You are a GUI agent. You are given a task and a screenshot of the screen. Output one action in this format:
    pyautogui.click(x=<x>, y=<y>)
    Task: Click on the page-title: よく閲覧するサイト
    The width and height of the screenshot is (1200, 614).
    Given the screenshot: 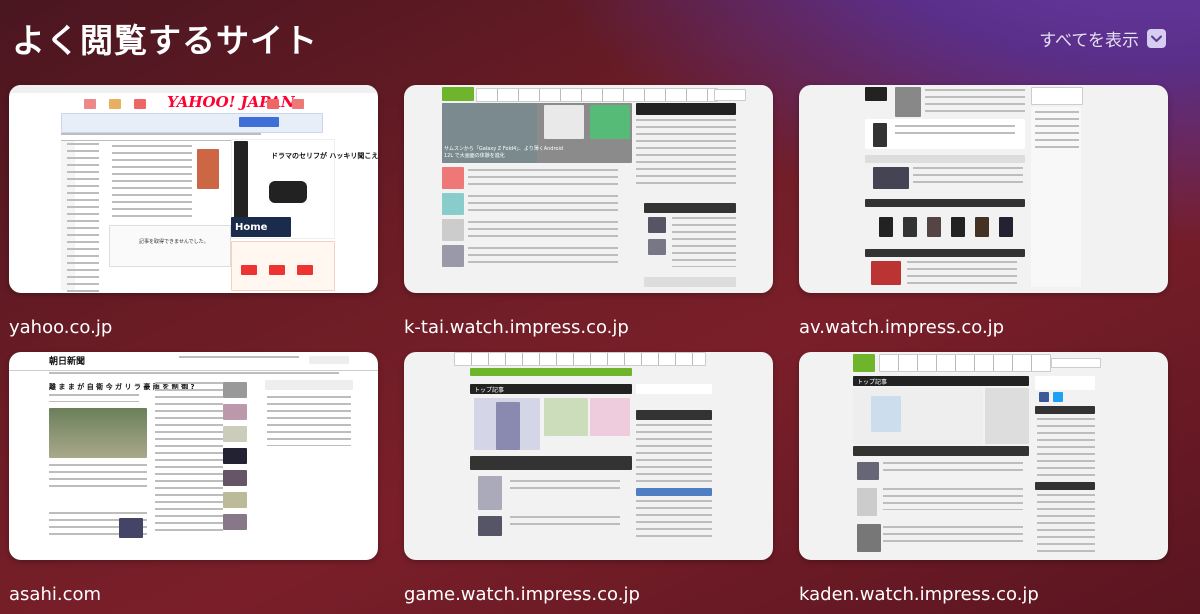 What is the action you would take?
    pyautogui.click(x=165, y=40)
    